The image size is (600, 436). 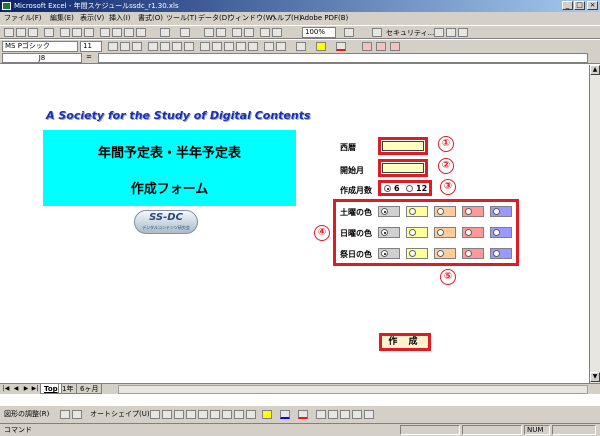 I want to click on scroll-up-icon: ▲, so click(x=595, y=70).